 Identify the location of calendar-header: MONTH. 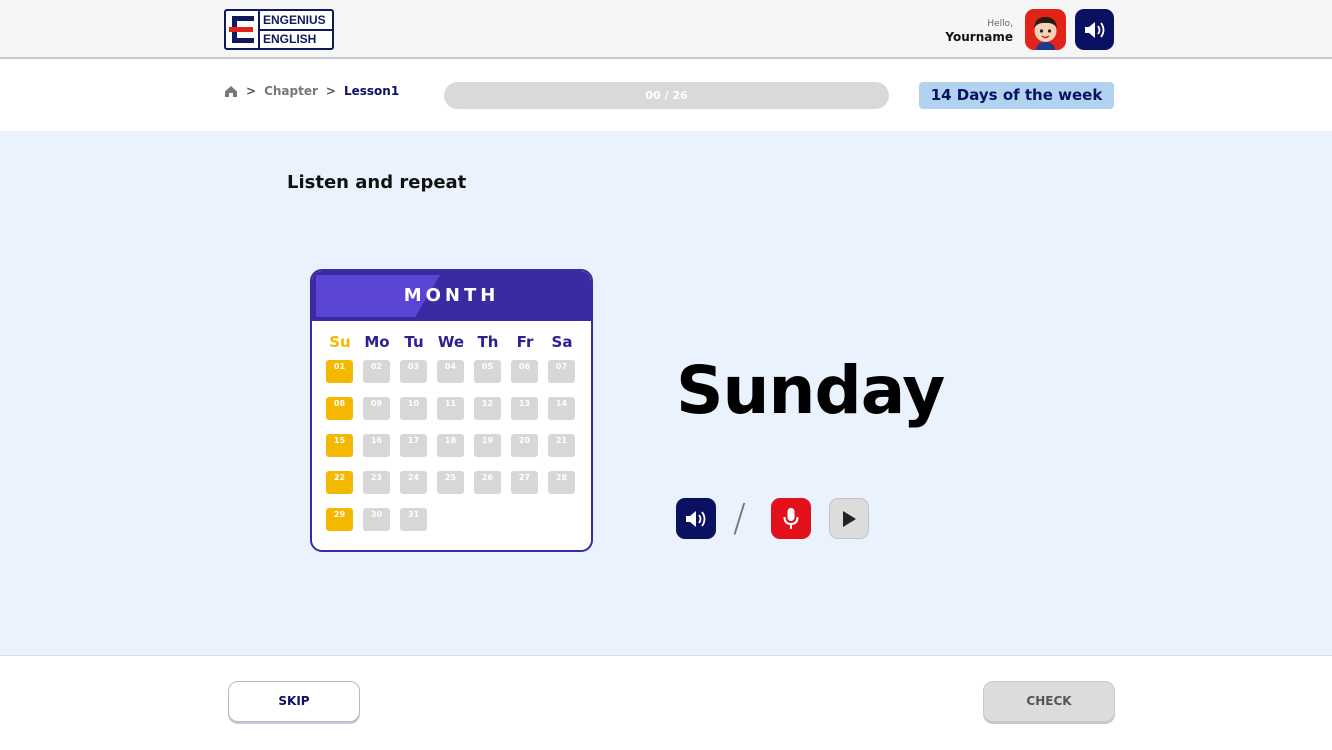
(451, 296).